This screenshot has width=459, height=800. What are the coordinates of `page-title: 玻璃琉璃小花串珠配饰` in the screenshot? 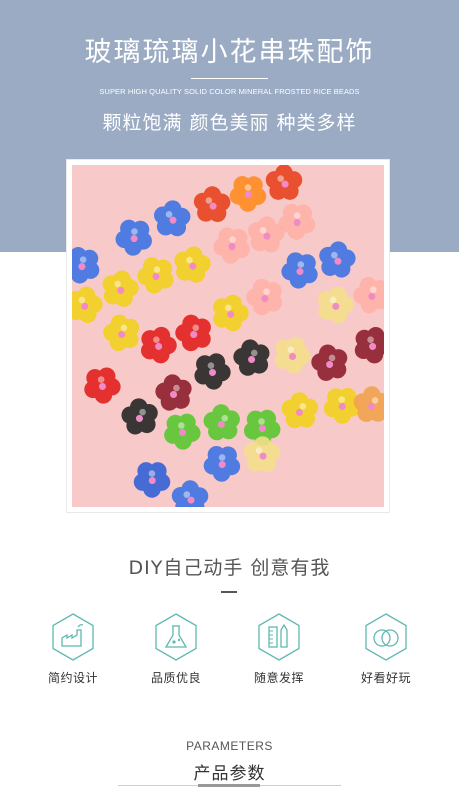 It's located at (229, 52).